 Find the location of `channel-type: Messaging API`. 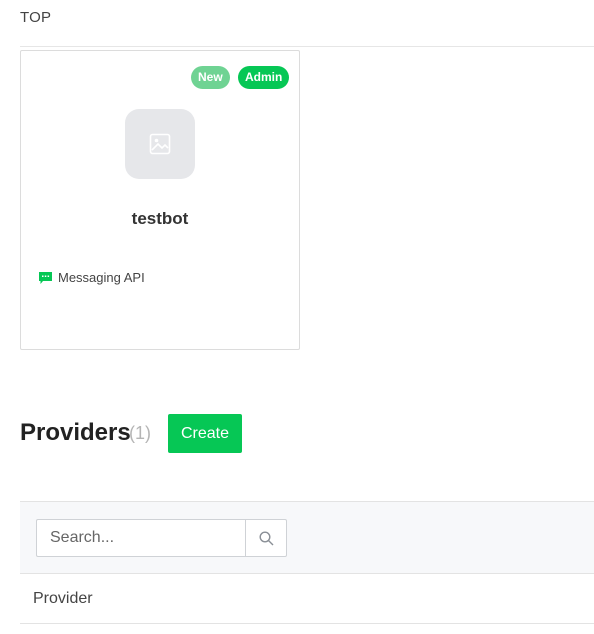

channel-type: Messaging API is located at coordinates (92, 277).